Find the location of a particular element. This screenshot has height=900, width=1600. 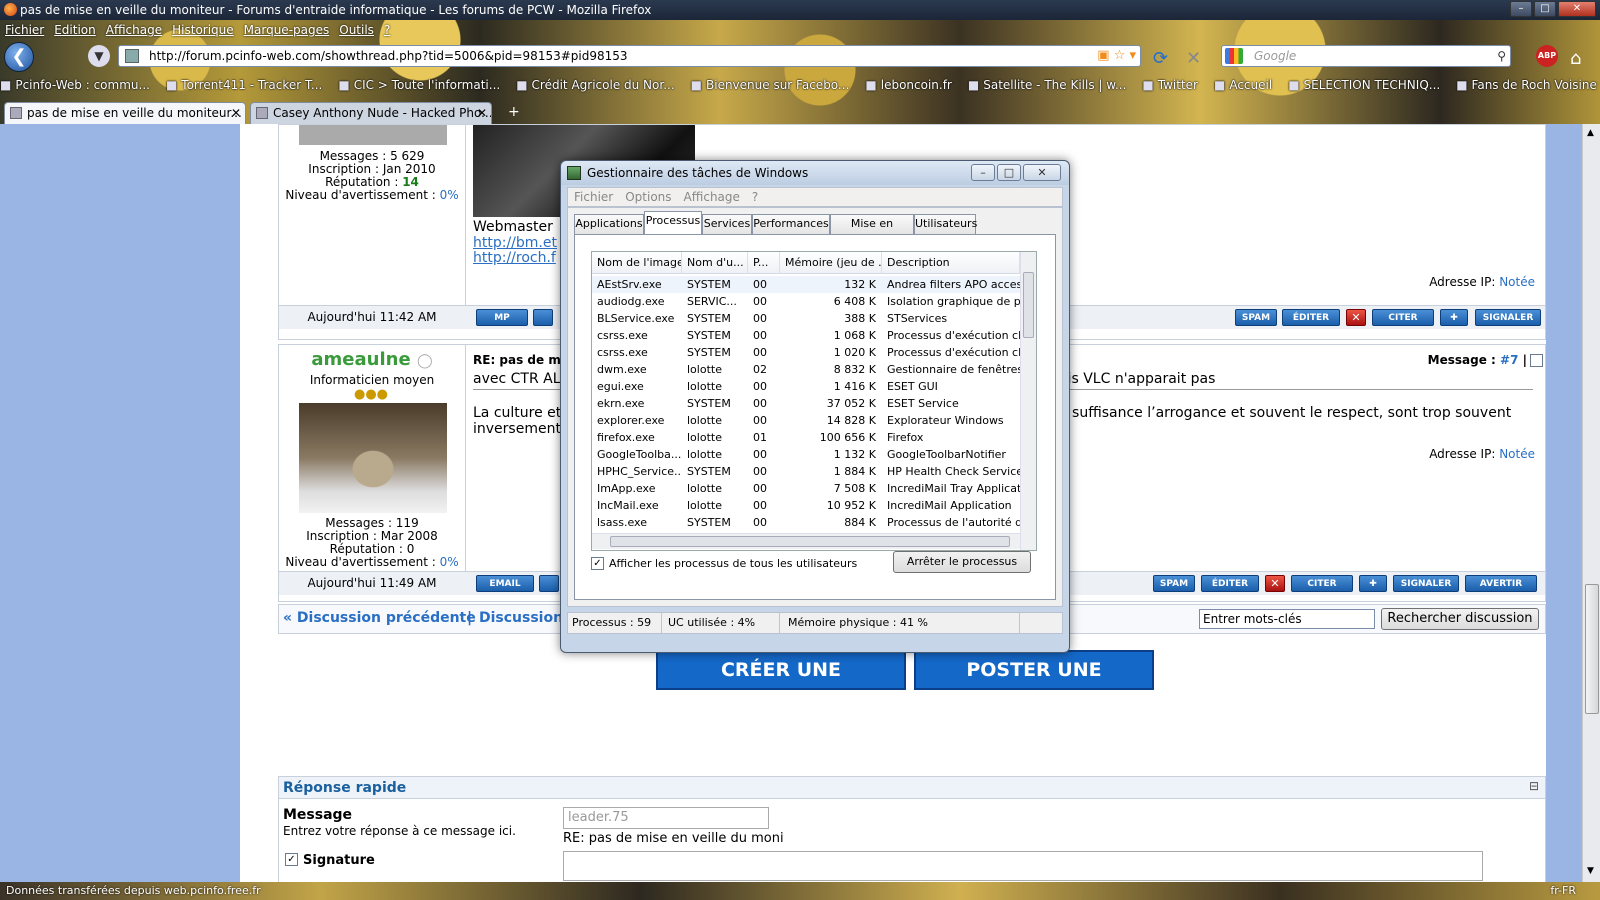

pm-button is located at coordinates (549, 583).